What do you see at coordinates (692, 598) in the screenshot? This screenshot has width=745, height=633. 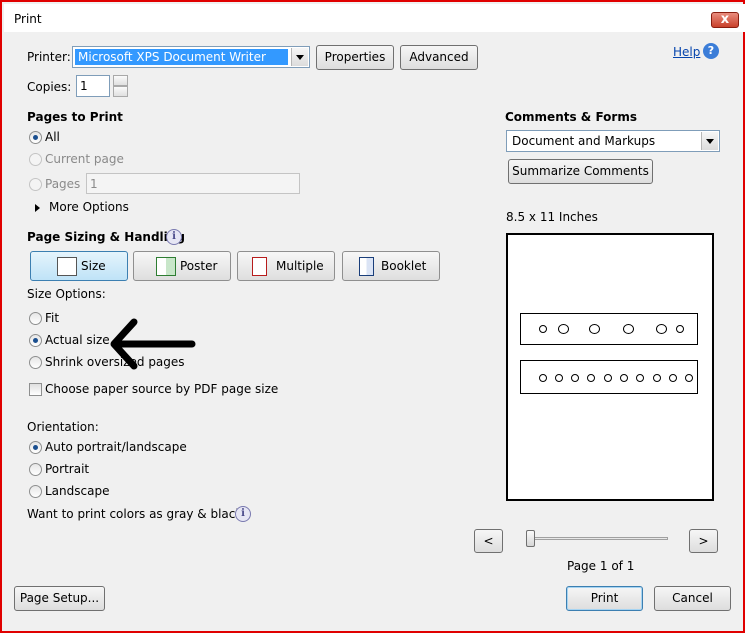 I see `cancel-button: Cancel` at bounding box center [692, 598].